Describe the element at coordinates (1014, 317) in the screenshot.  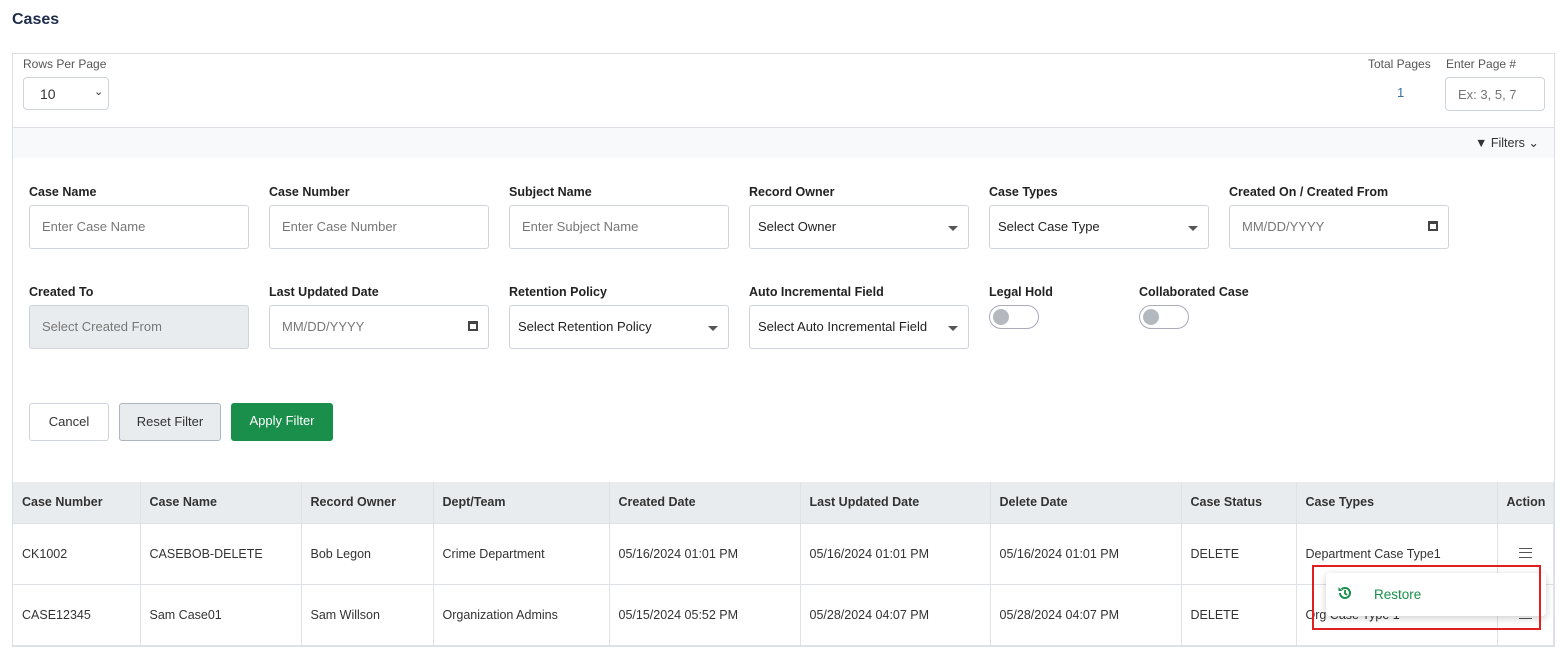
I see `legal-hold-toggle` at that location.